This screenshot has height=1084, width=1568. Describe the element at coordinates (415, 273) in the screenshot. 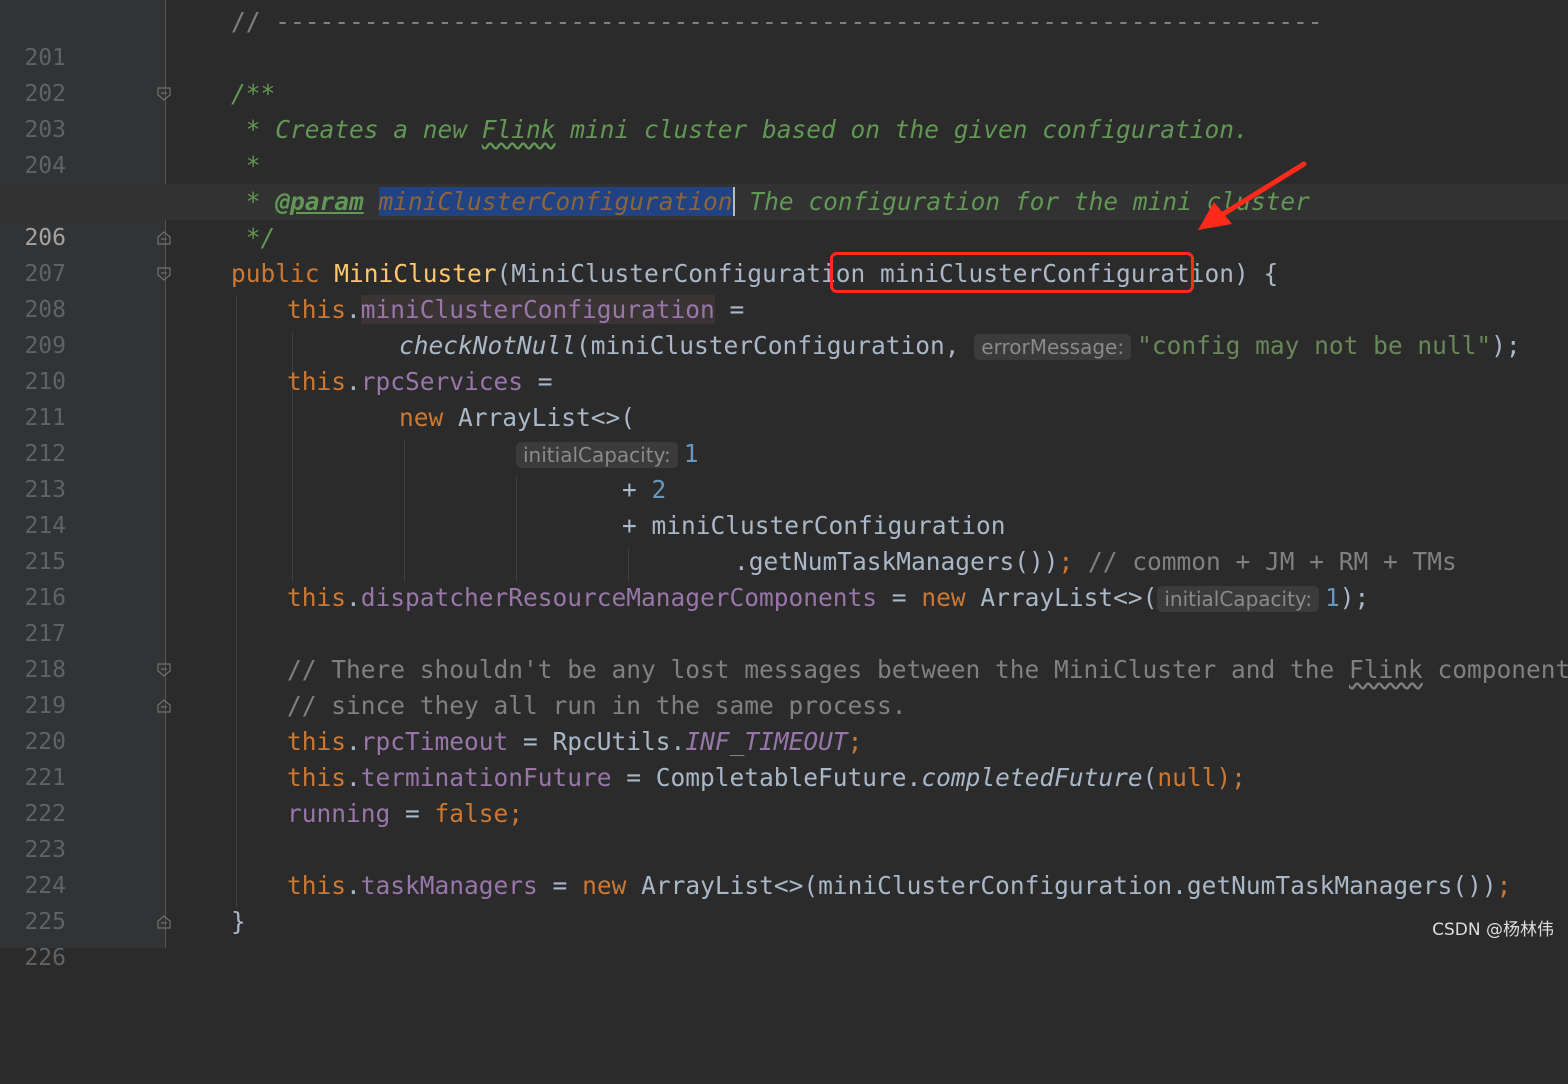

I see `constructor-name: MiniCluster` at that location.